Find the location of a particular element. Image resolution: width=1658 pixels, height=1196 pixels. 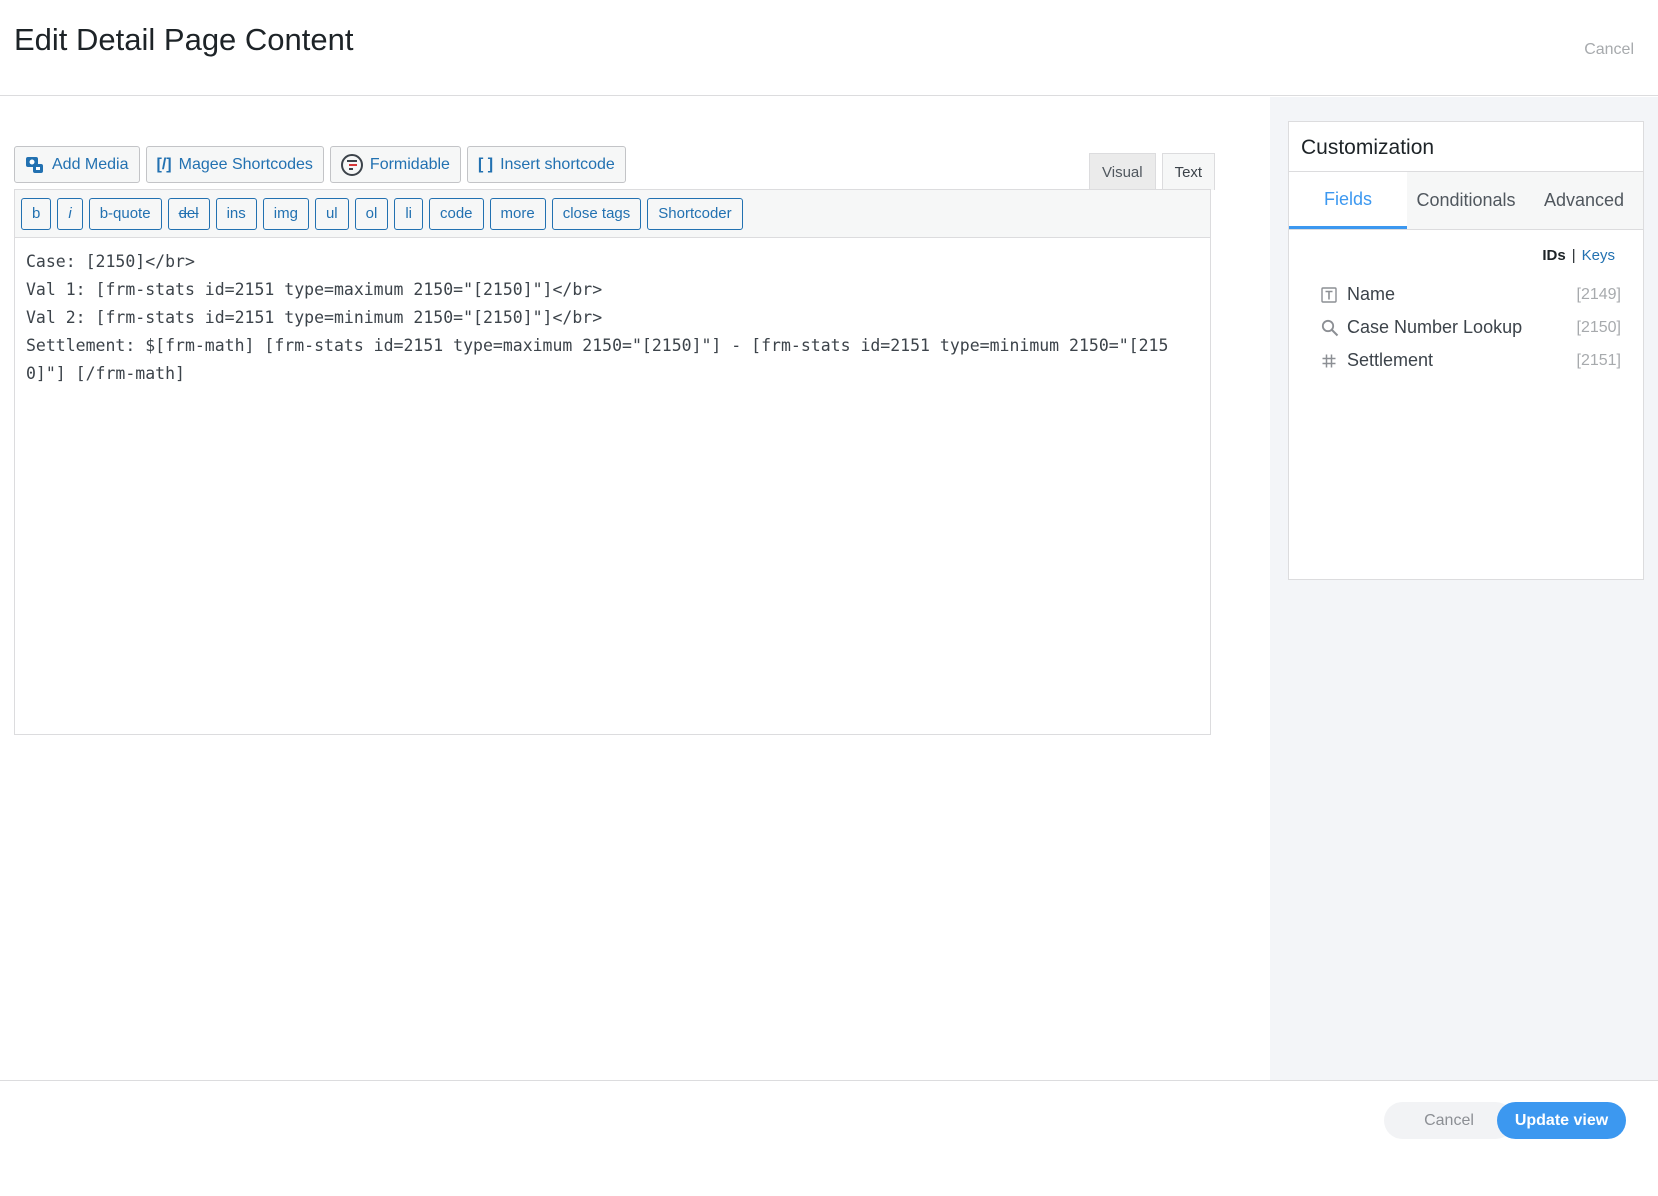

field-item-settlement: Settlement [2151] is located at coordinates (1471, 360).